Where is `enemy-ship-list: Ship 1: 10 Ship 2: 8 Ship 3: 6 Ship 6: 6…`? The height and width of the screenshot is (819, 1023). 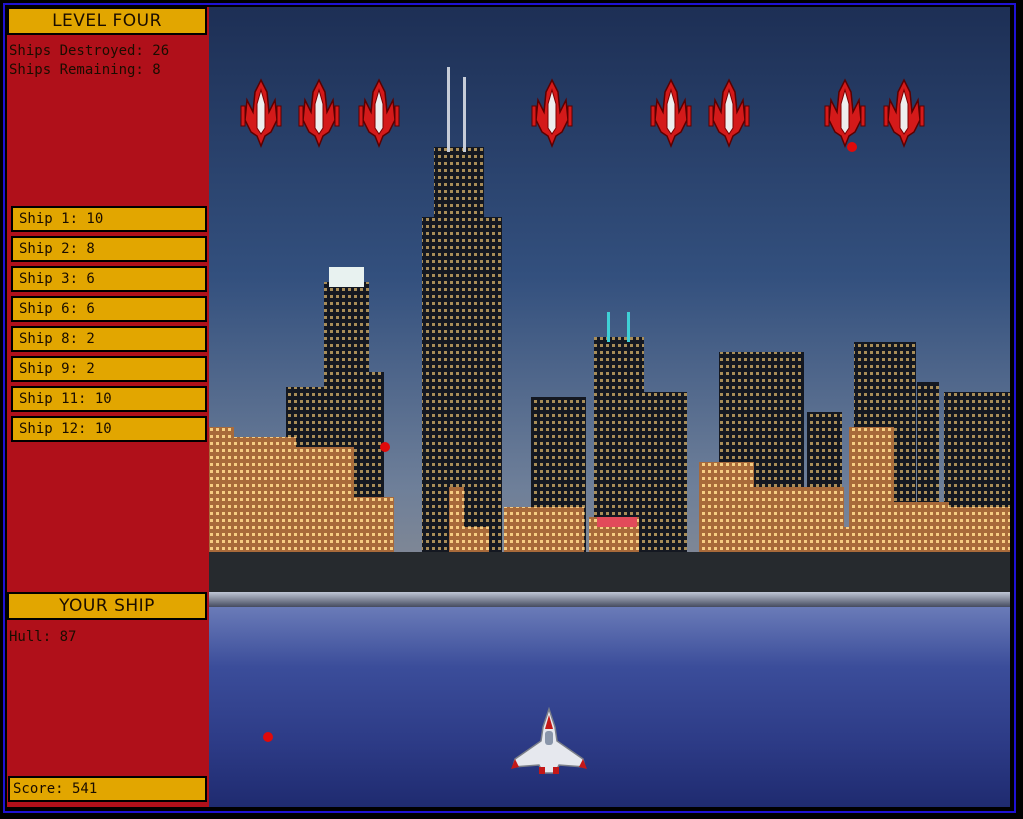 enemy-ship-list: Ship 1: 10 Ship 2: 8 Ship 3: 6 Ship 6: 6… is located at coordinates (109, 326).